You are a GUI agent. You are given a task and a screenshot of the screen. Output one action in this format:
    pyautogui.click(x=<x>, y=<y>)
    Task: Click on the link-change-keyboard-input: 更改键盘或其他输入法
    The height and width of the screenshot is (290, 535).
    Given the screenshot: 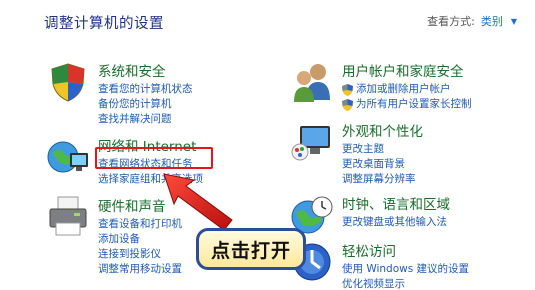 What is the action you would take?
    pyautogui.click(x=394, y=222)
    